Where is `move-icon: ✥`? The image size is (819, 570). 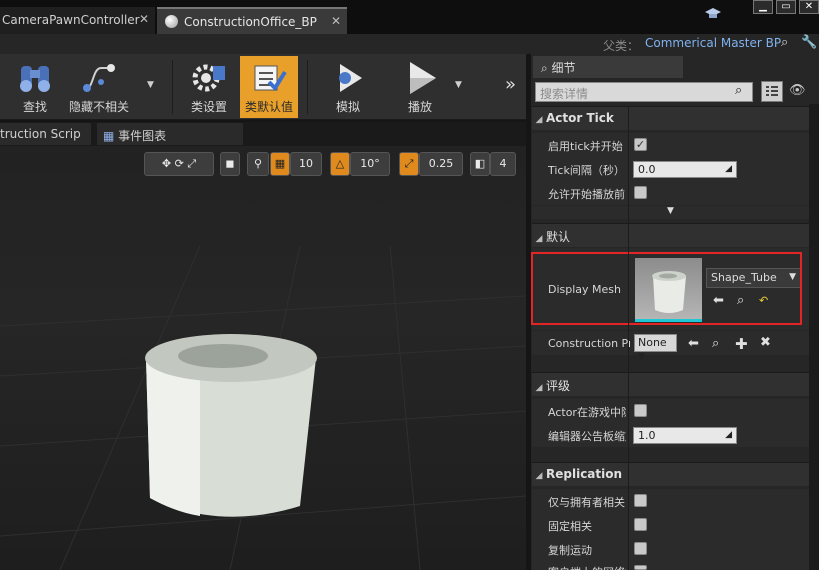
move-icon: ✥ is located at coordinates (166, 163).